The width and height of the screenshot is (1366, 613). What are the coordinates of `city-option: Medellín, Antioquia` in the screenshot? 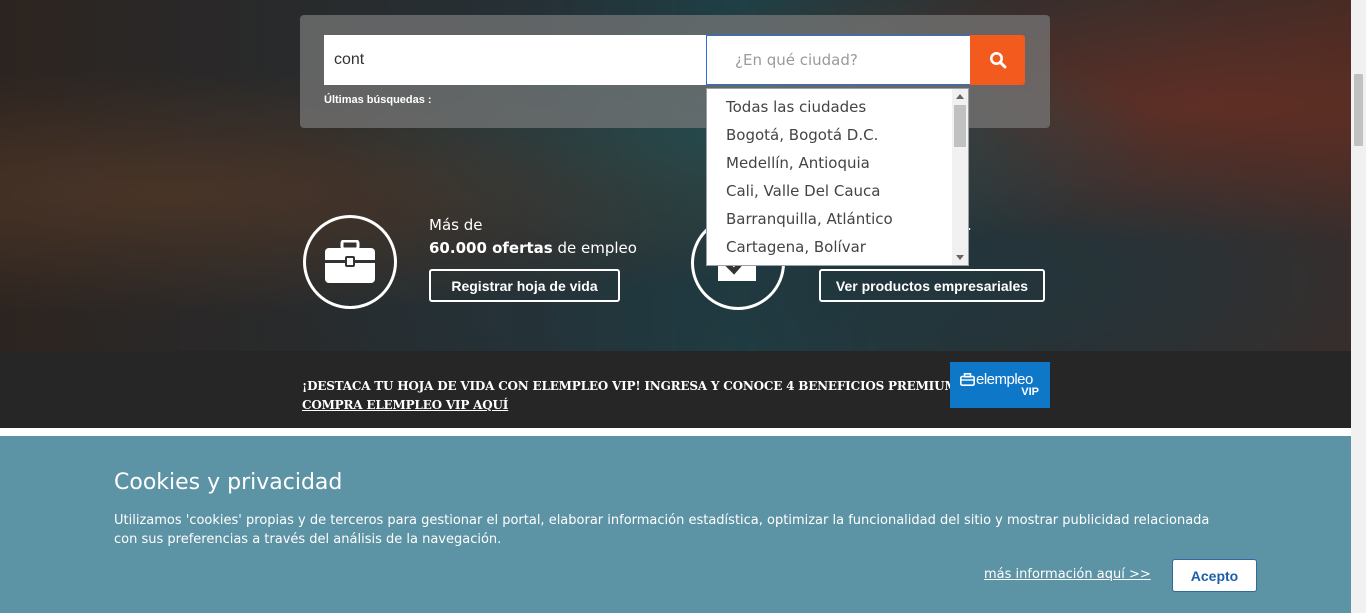 It's located at (837, 163).